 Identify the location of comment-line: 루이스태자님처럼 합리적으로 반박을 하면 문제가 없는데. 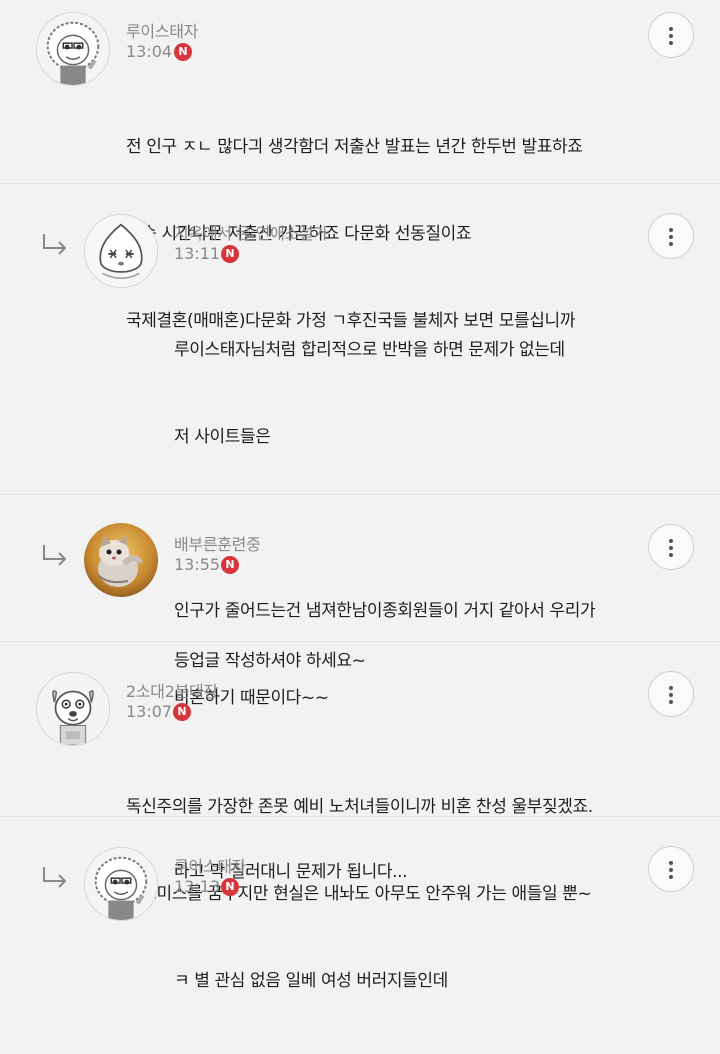
(369, 350).